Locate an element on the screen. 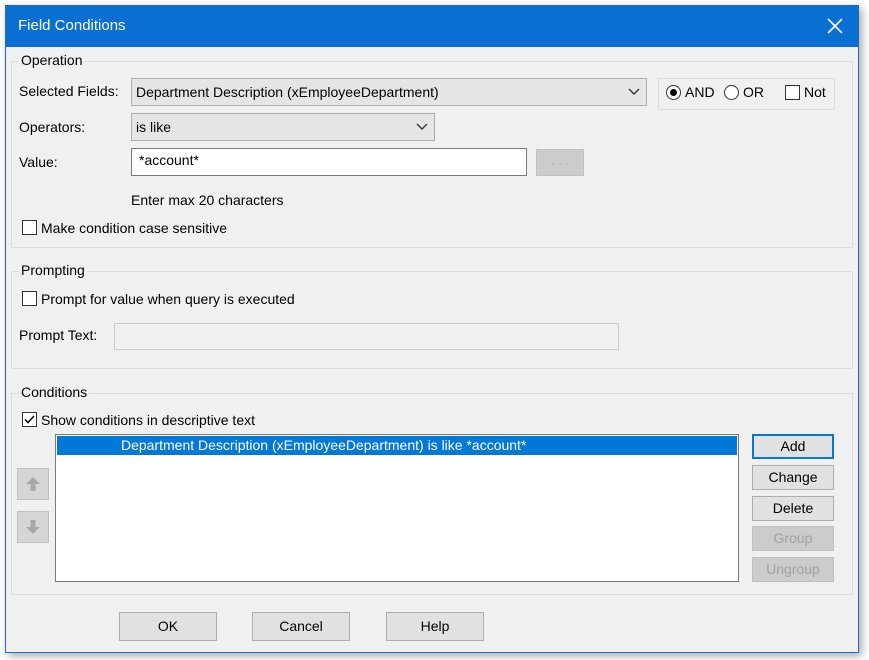  value-input: *account* is located at coordinates (329, 162).